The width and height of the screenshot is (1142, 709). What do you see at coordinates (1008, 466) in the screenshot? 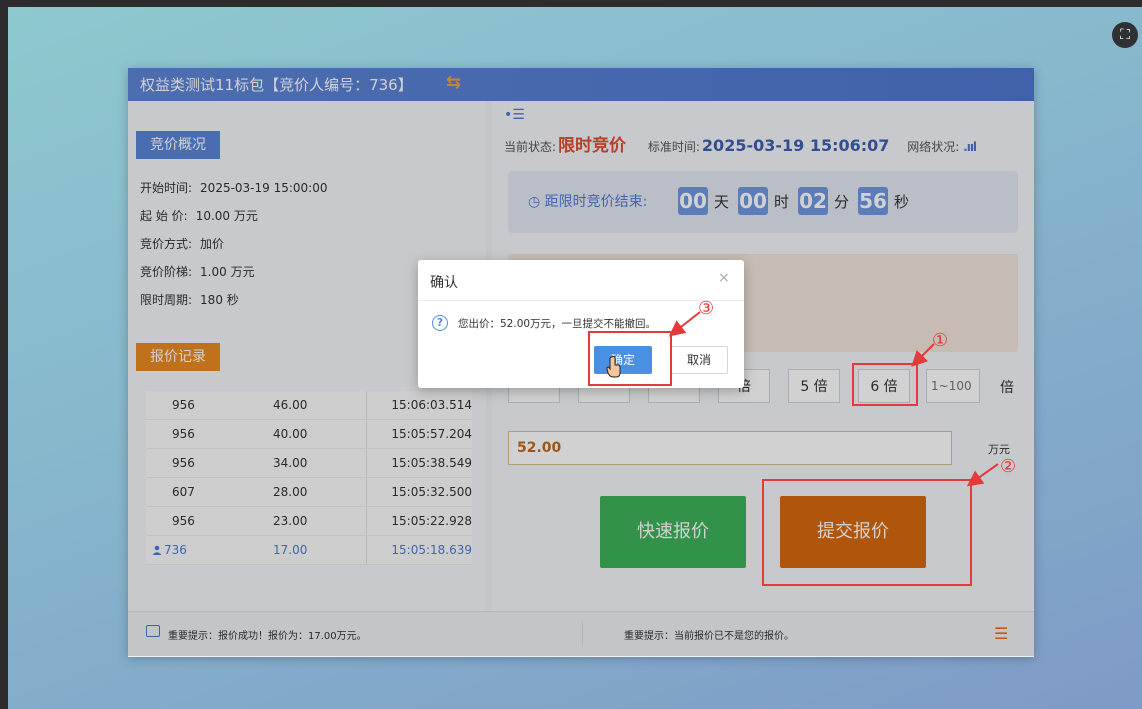
I see `annotation-number-2: ②` at bounding box center [1008, 466].